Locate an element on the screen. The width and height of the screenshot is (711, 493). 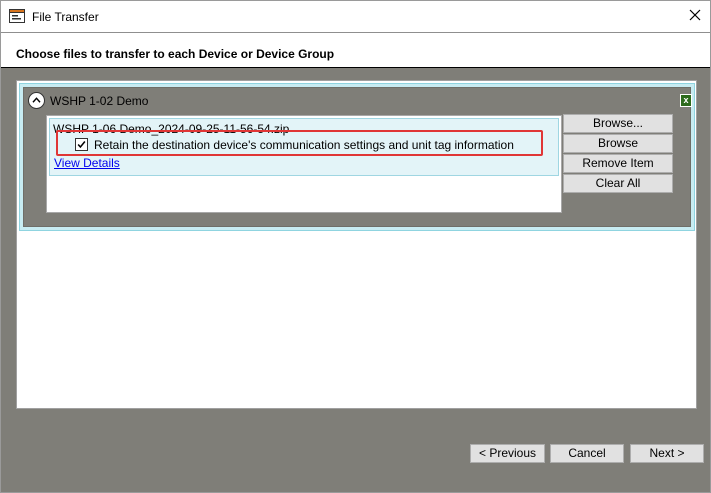
clear-all-button: Clear All is located at coordinates (618, 183).